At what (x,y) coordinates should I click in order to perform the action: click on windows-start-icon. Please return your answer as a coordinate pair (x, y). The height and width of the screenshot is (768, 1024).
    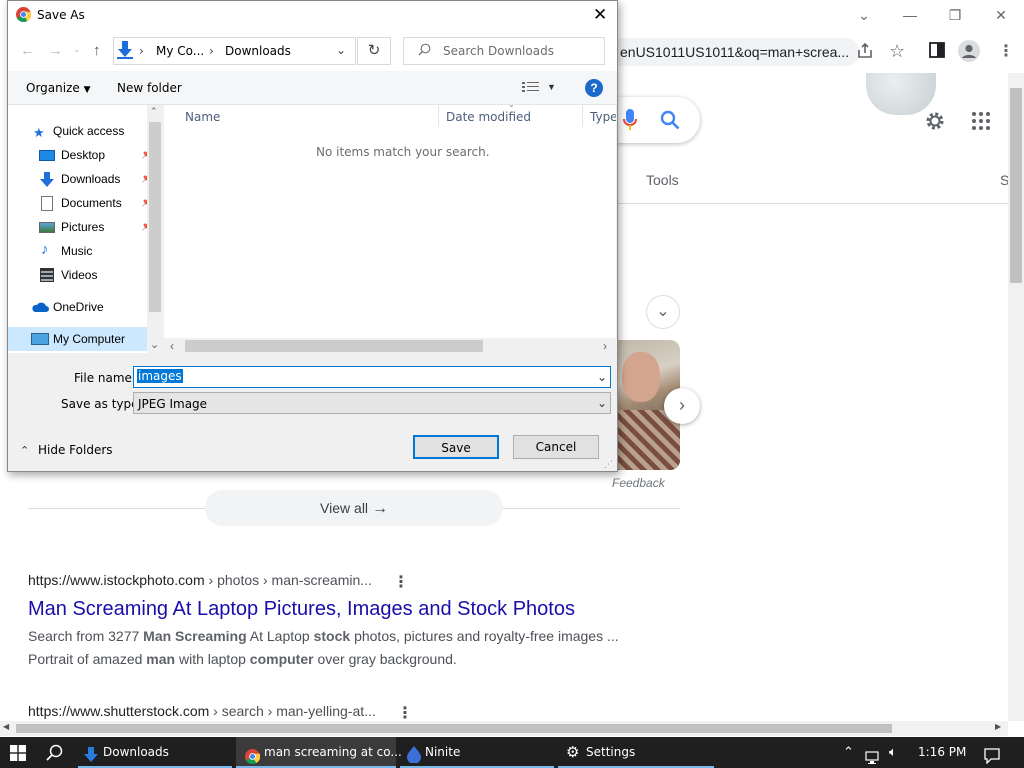
    Looking at the image, I should click on (18, 753).